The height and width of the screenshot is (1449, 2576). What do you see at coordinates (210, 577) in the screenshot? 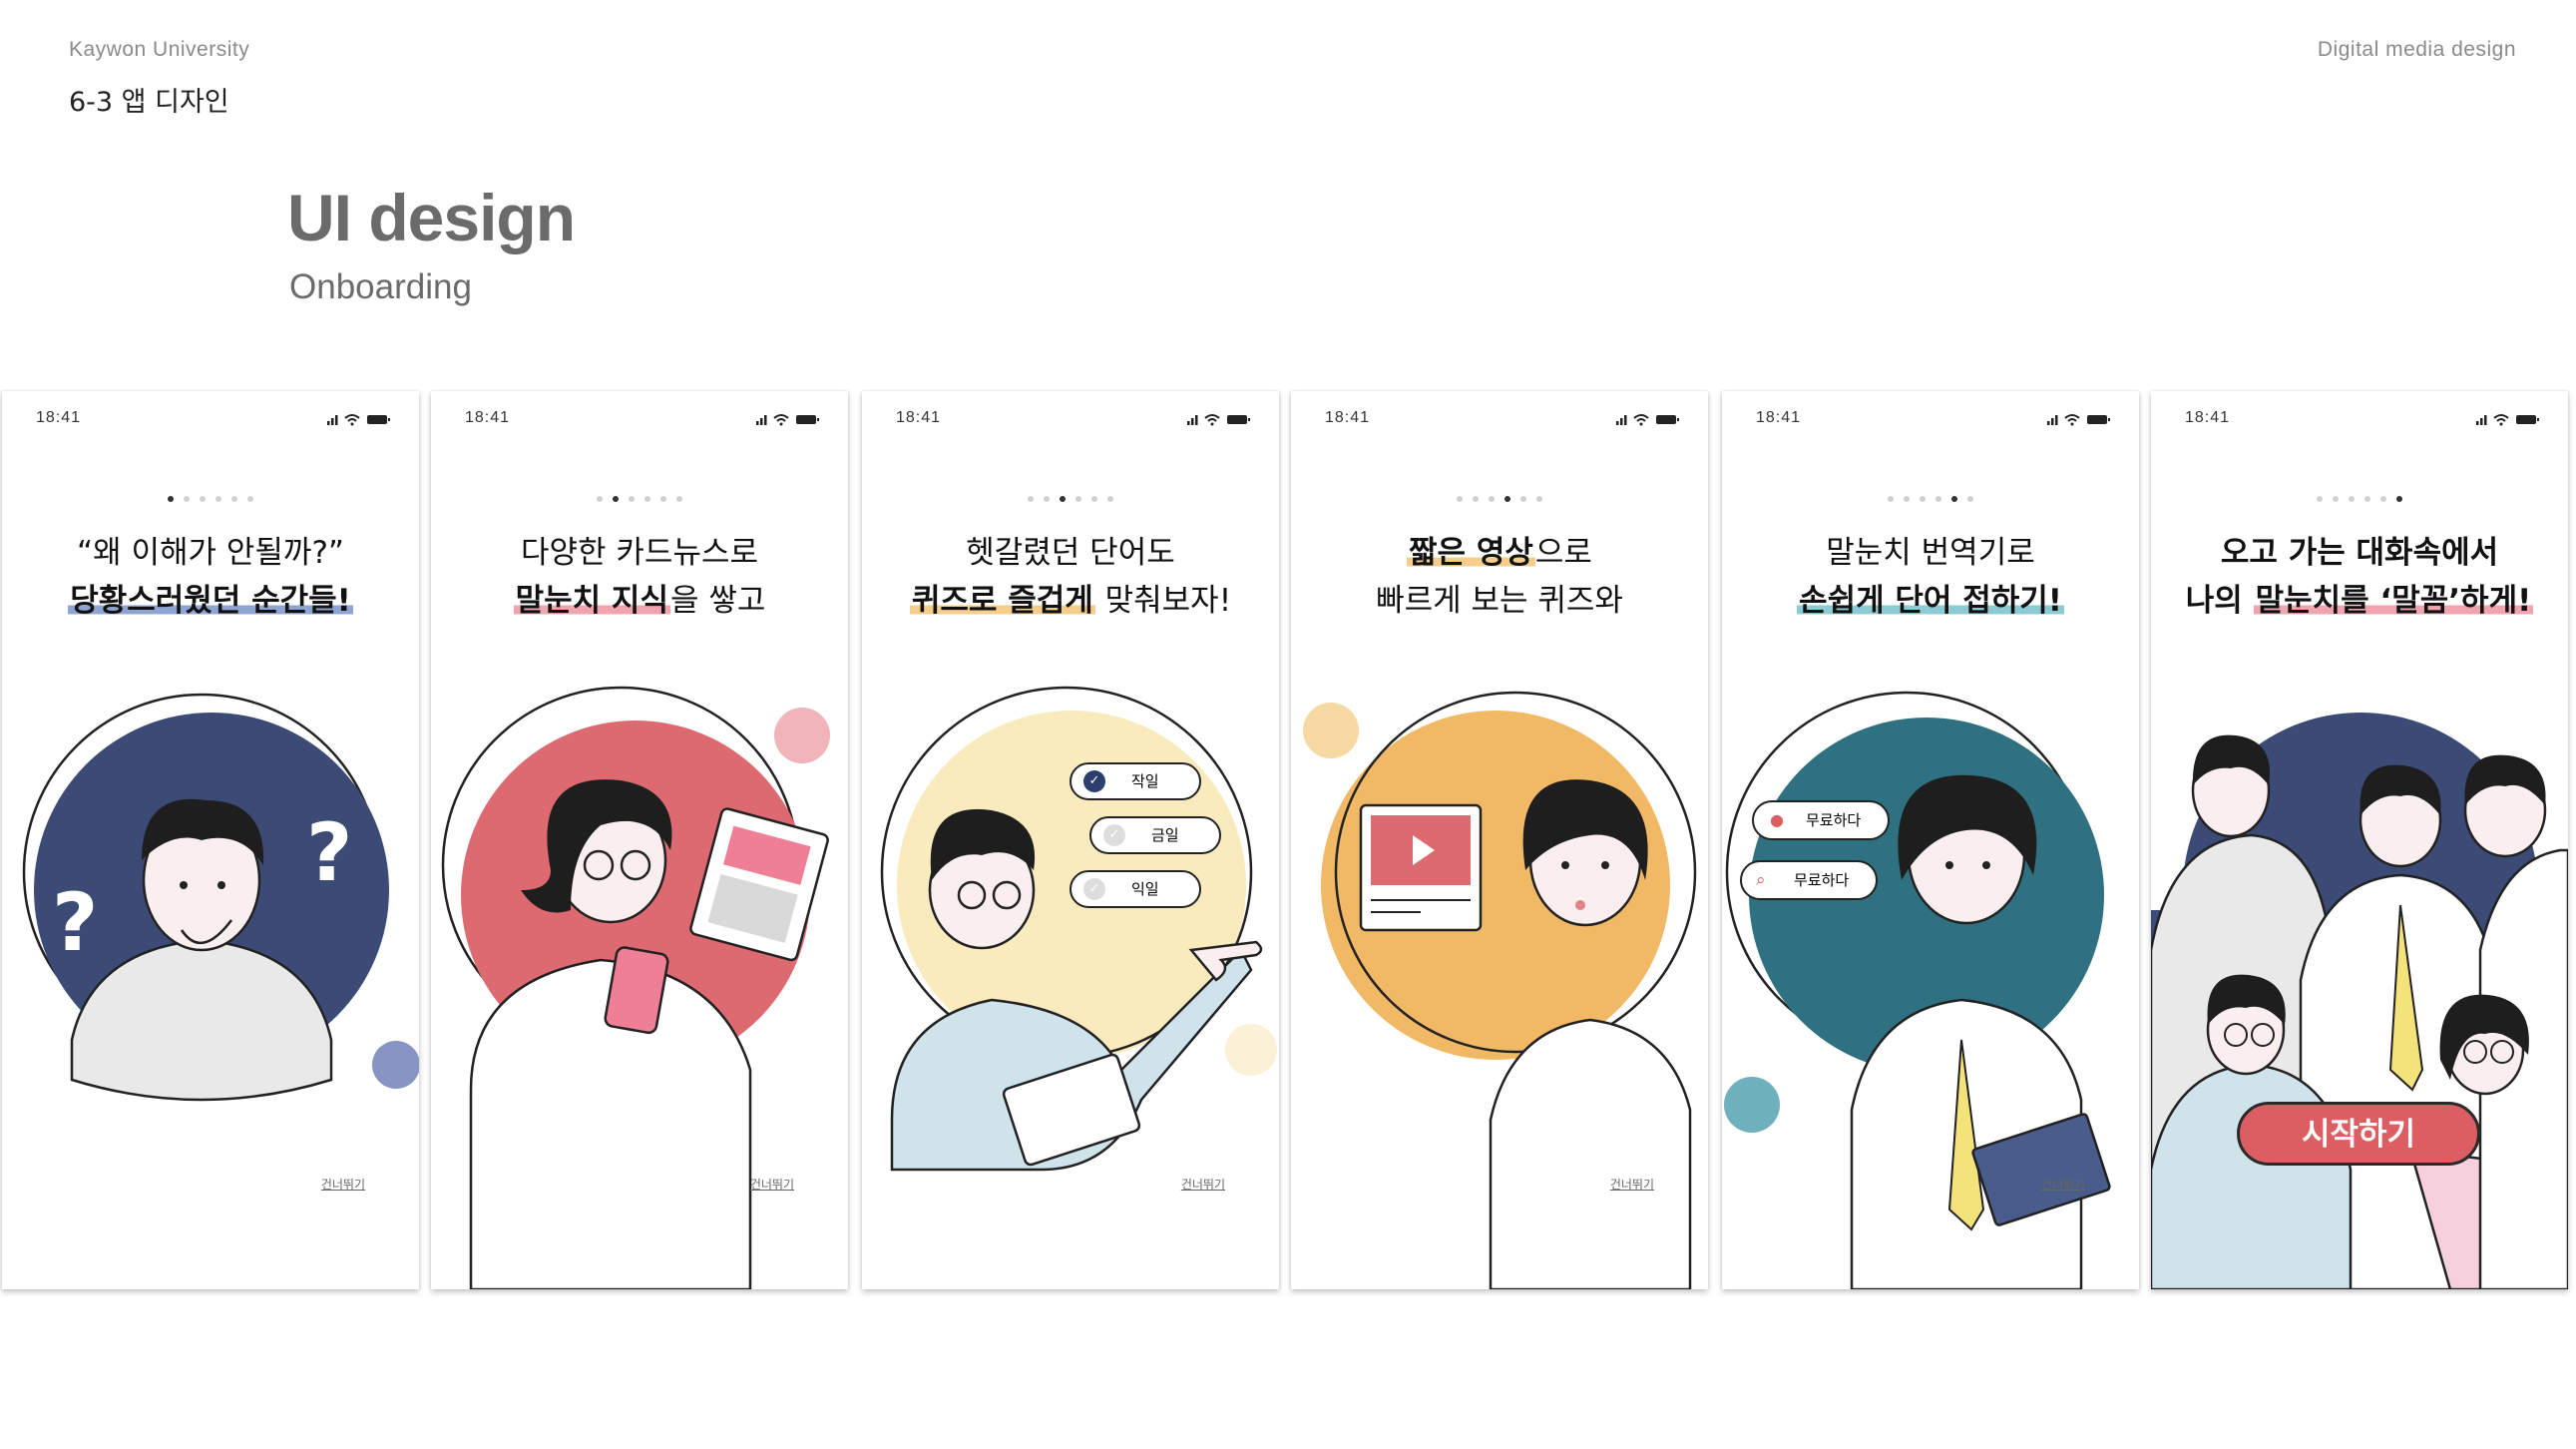
I see `onboarding-headline: “왜 이해가 안될까?” 당황스러웠던 순간들!` at bounding box center [210, 577].